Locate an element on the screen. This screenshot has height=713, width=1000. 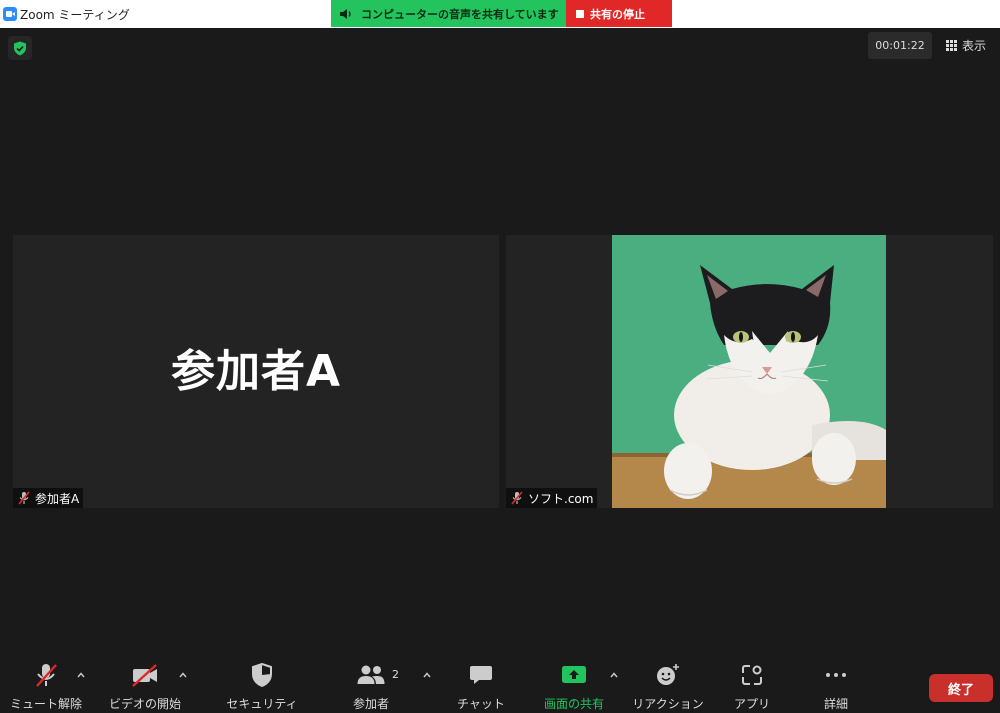
participant-name-tag: ソフト.com is located at coordinates (552, 498).